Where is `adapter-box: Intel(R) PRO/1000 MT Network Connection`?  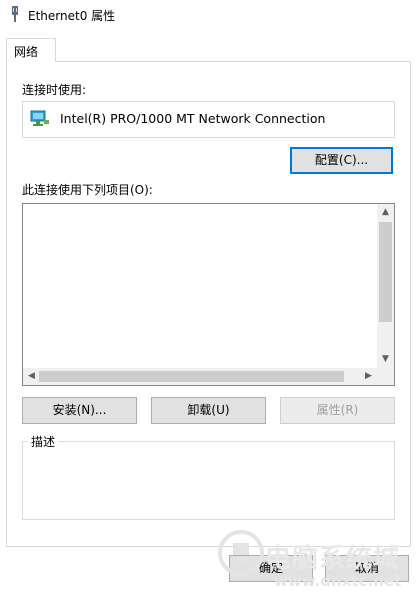
adapter-box: Intel(R) PRO/1000 MT Network Connection is located at coordinates (208, 119).